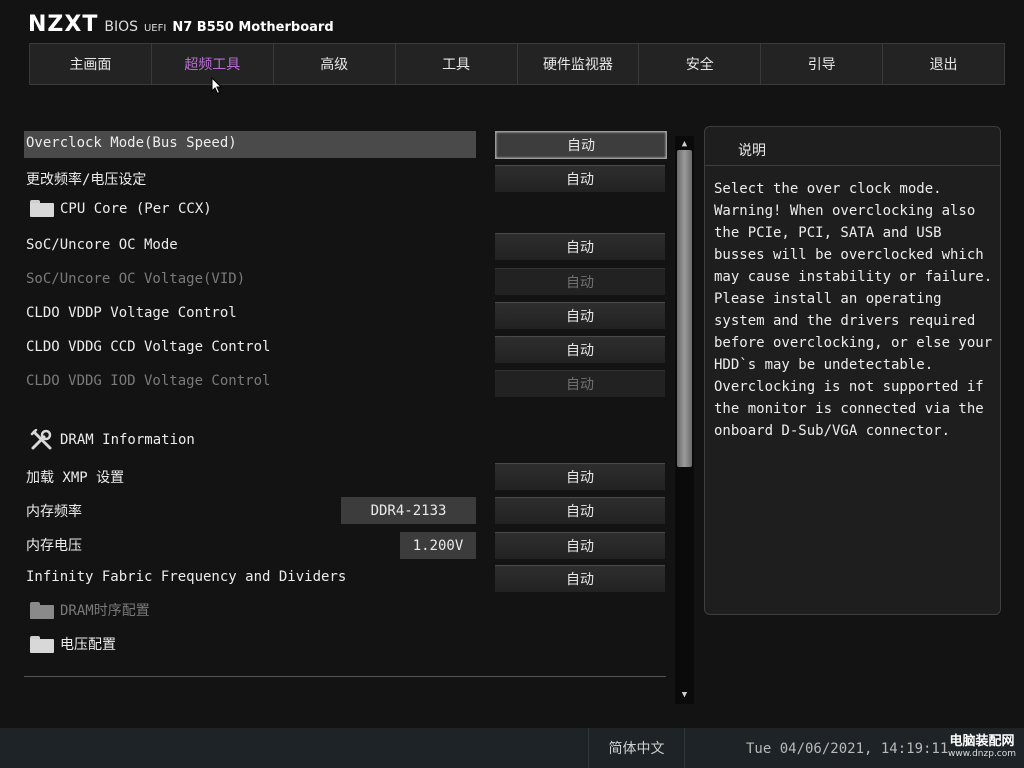 The width and height of the screenshot is (1024, 768). Describe the element at coordinates (148, 381) in the screenshot. I see `cldo-vddg-iod-label: CLDO VDDG IOD Voltage Control` at that location.